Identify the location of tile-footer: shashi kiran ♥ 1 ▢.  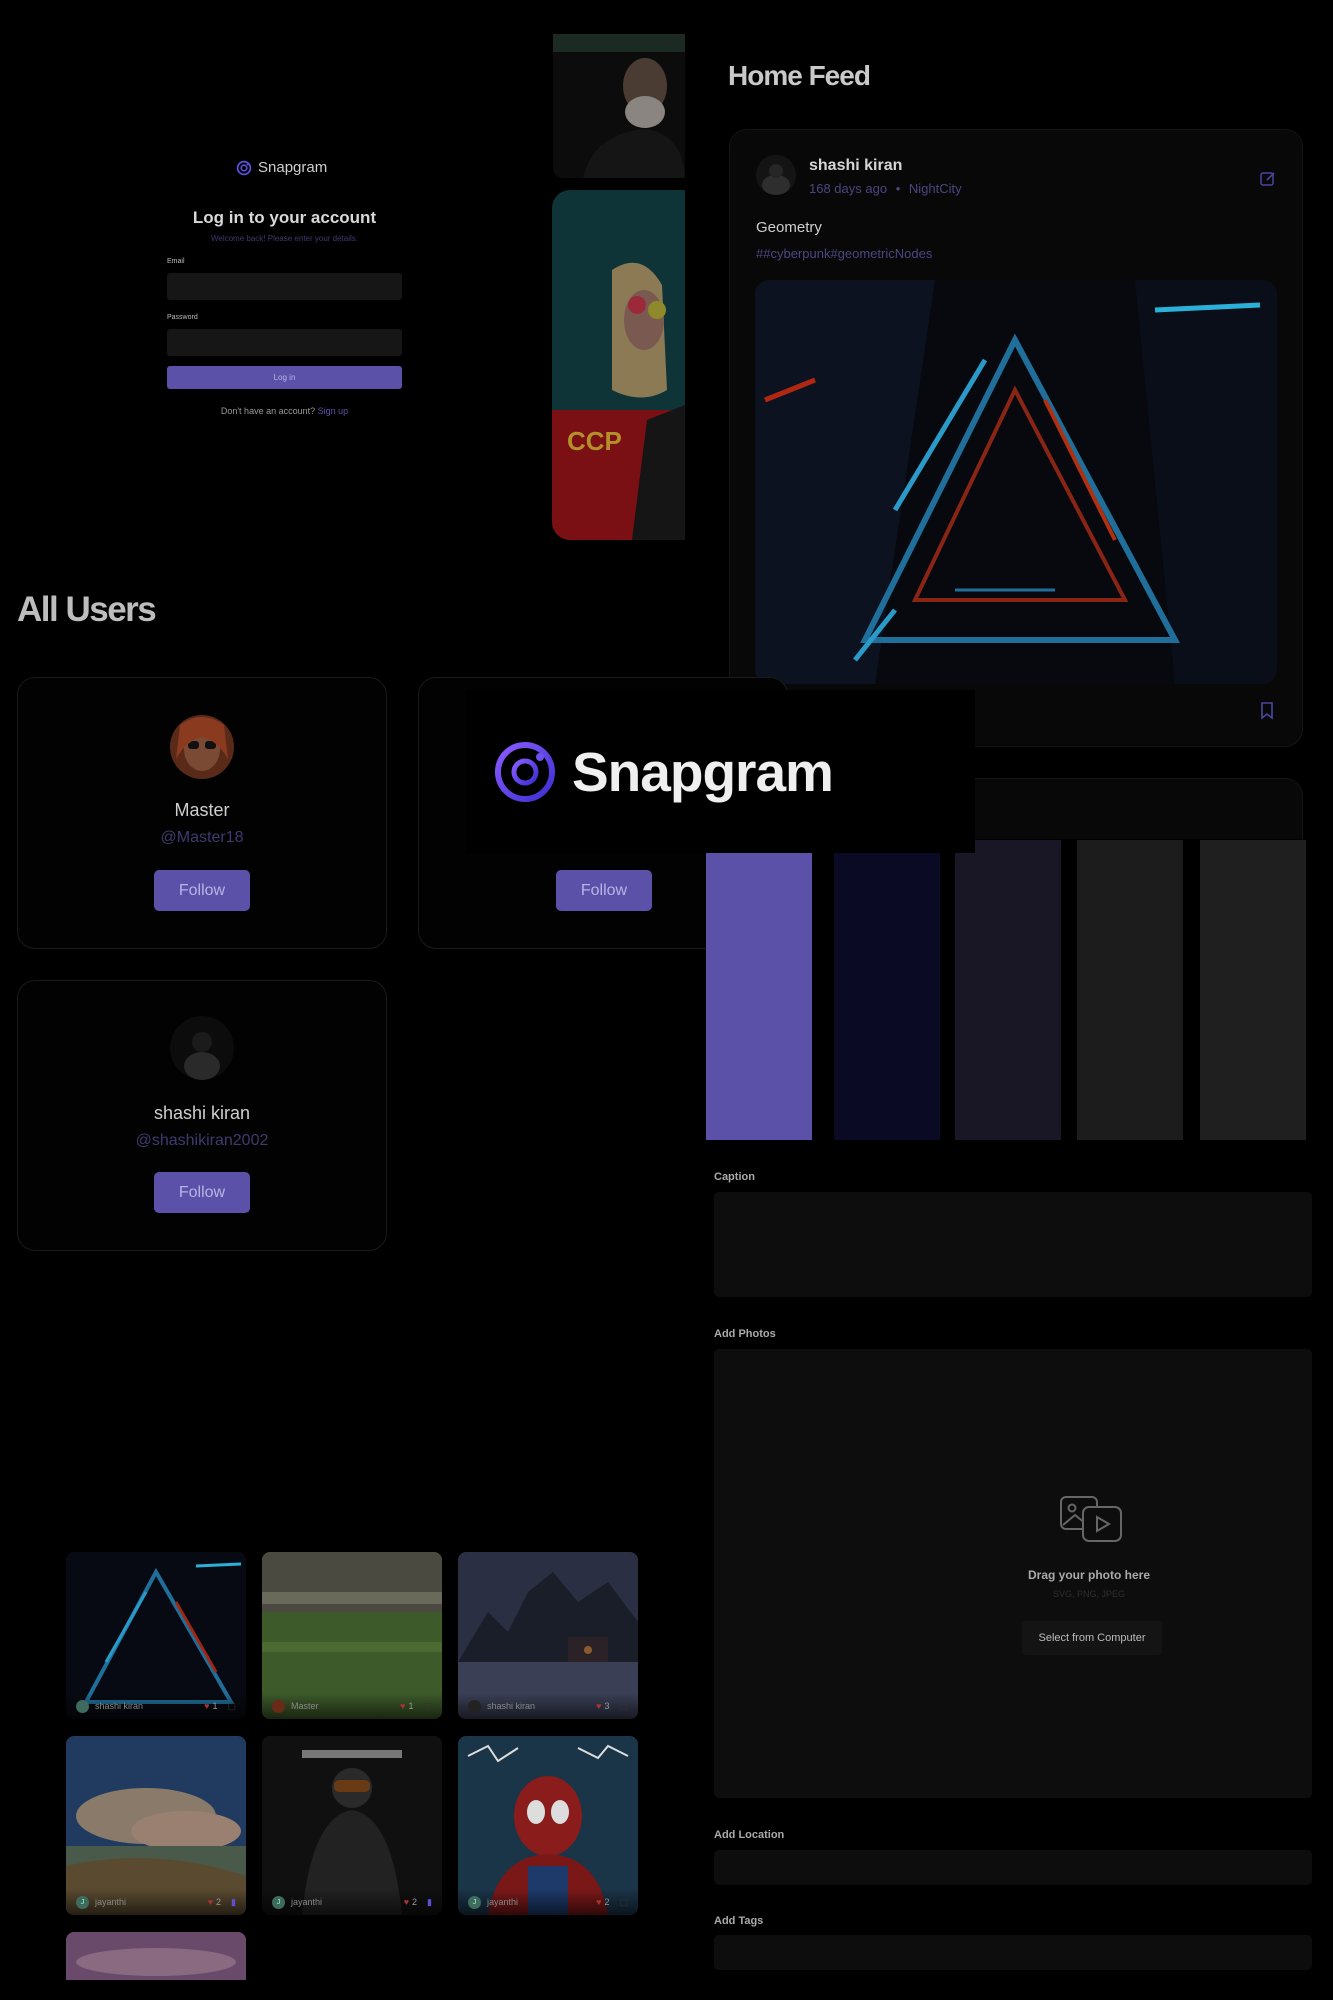
(156, 1706).